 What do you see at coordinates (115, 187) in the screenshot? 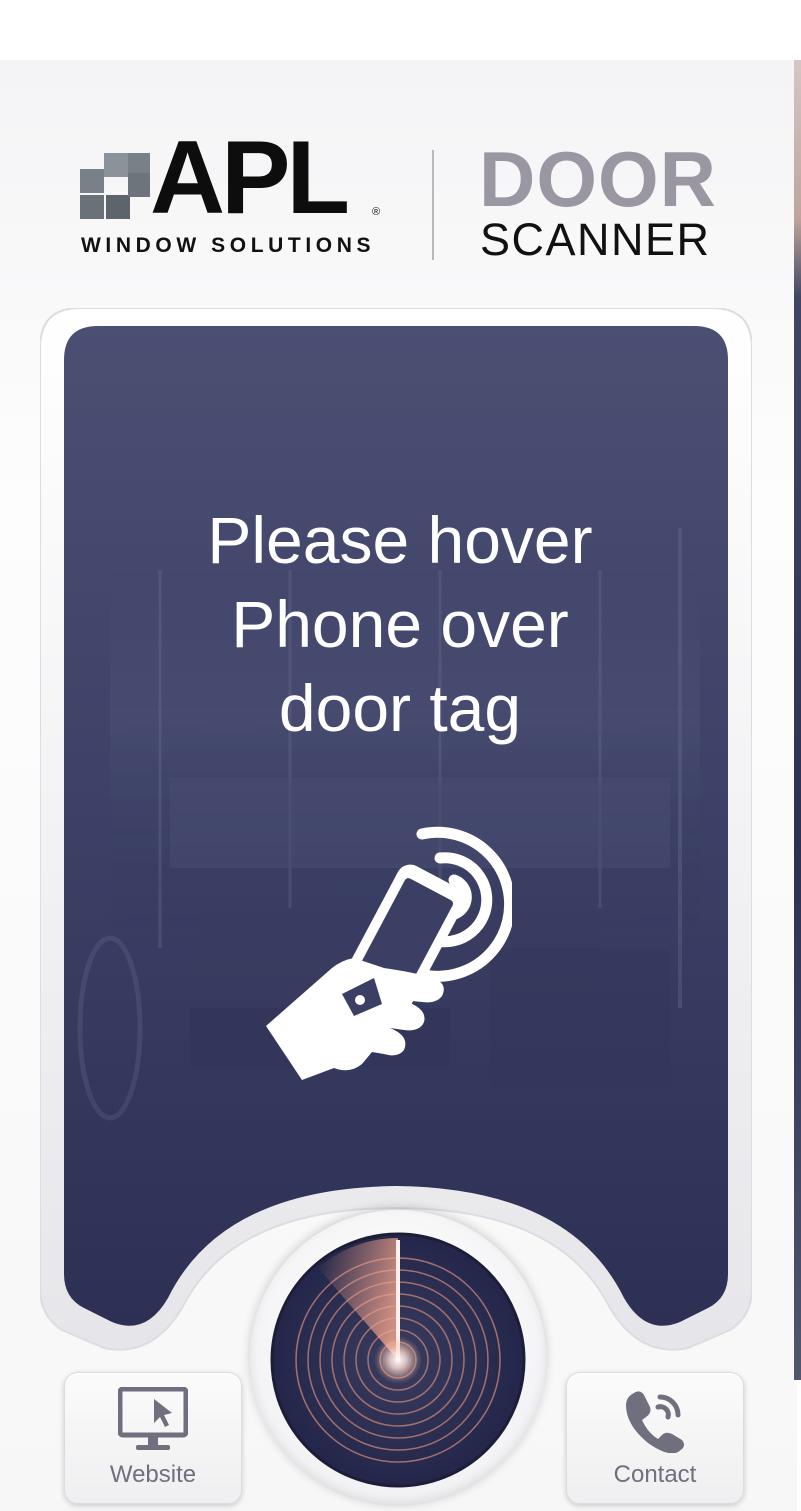
I see `apl-logo-mark-icon` at bounding box center [115, 187].